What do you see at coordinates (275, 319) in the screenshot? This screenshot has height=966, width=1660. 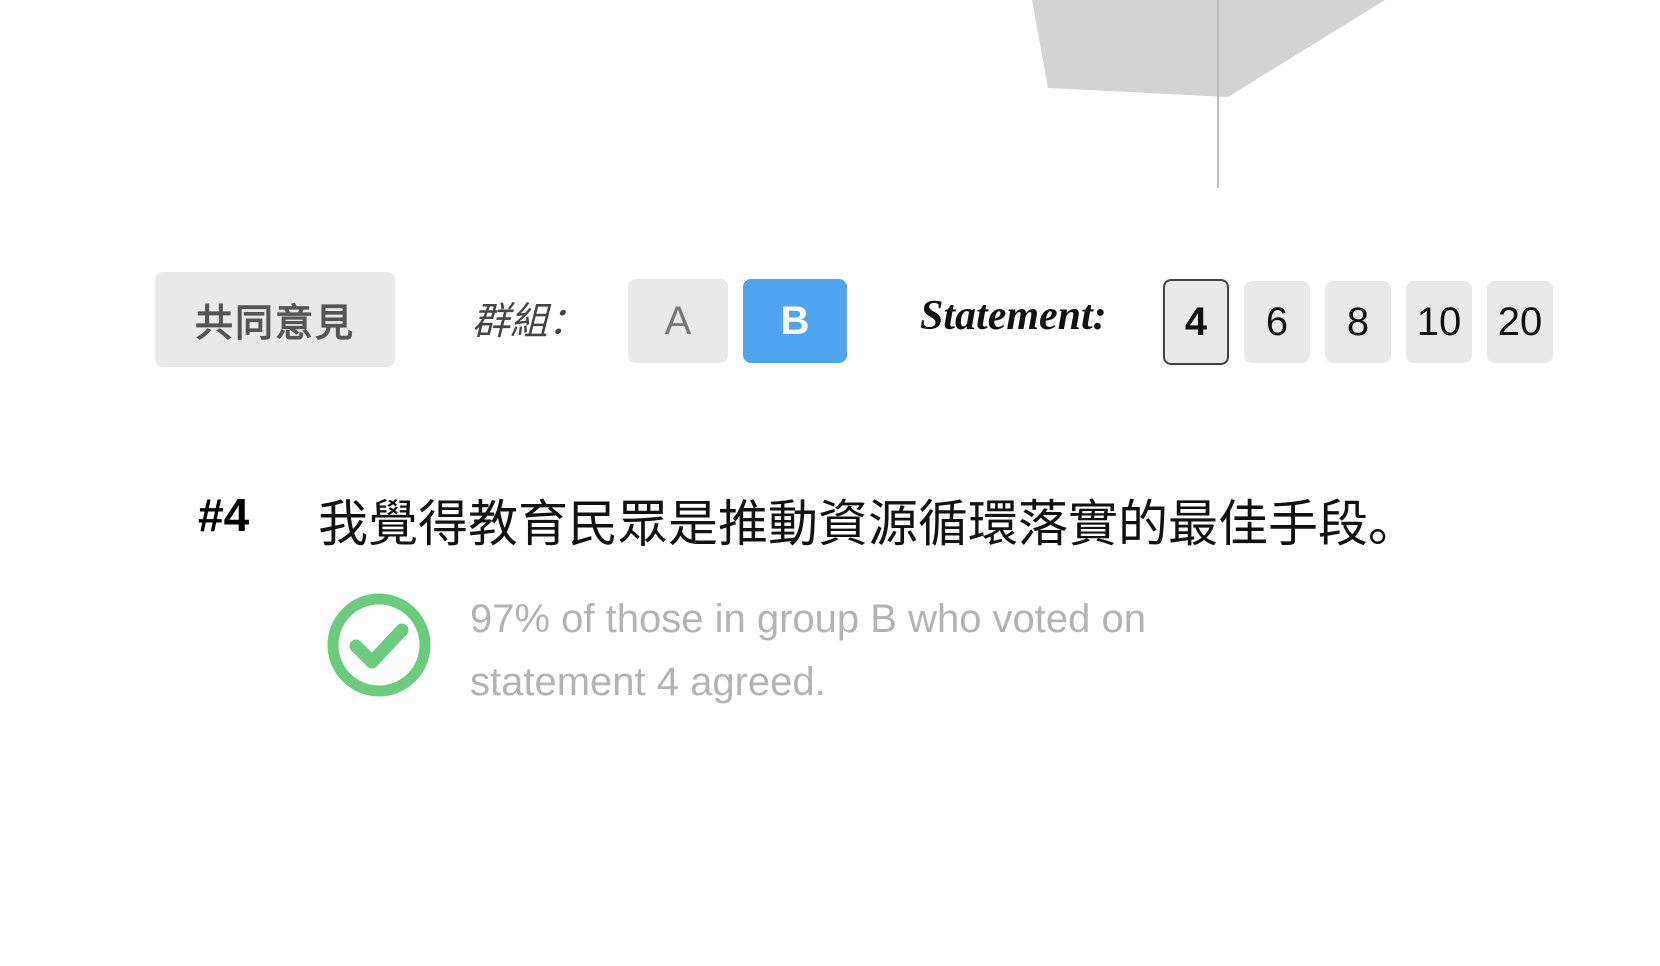 I see `majority-opinion-button: 共同意見` at bounding box center [275, 319].